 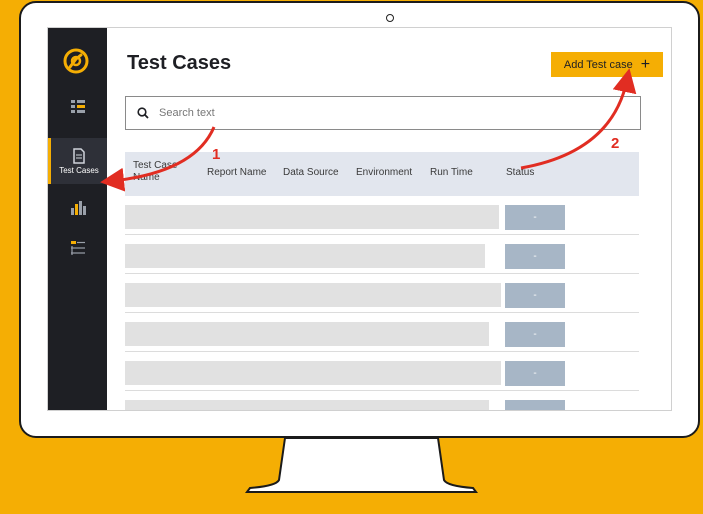 I want to click on annotation-number-2: 2, so click(x=615, y=143).